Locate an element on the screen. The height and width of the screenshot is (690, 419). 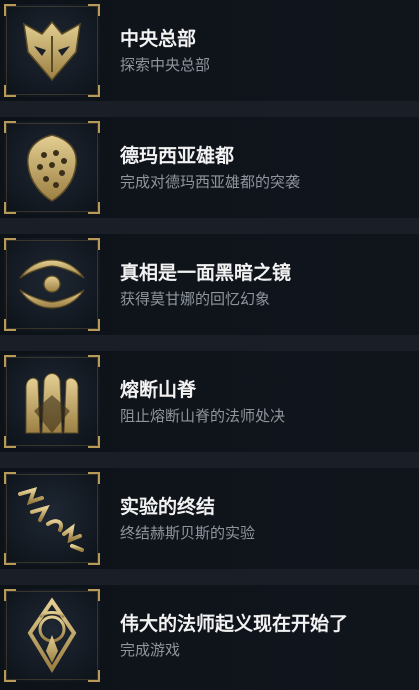
achievement-title: 中央总部 is located at coordinates (158, 39).